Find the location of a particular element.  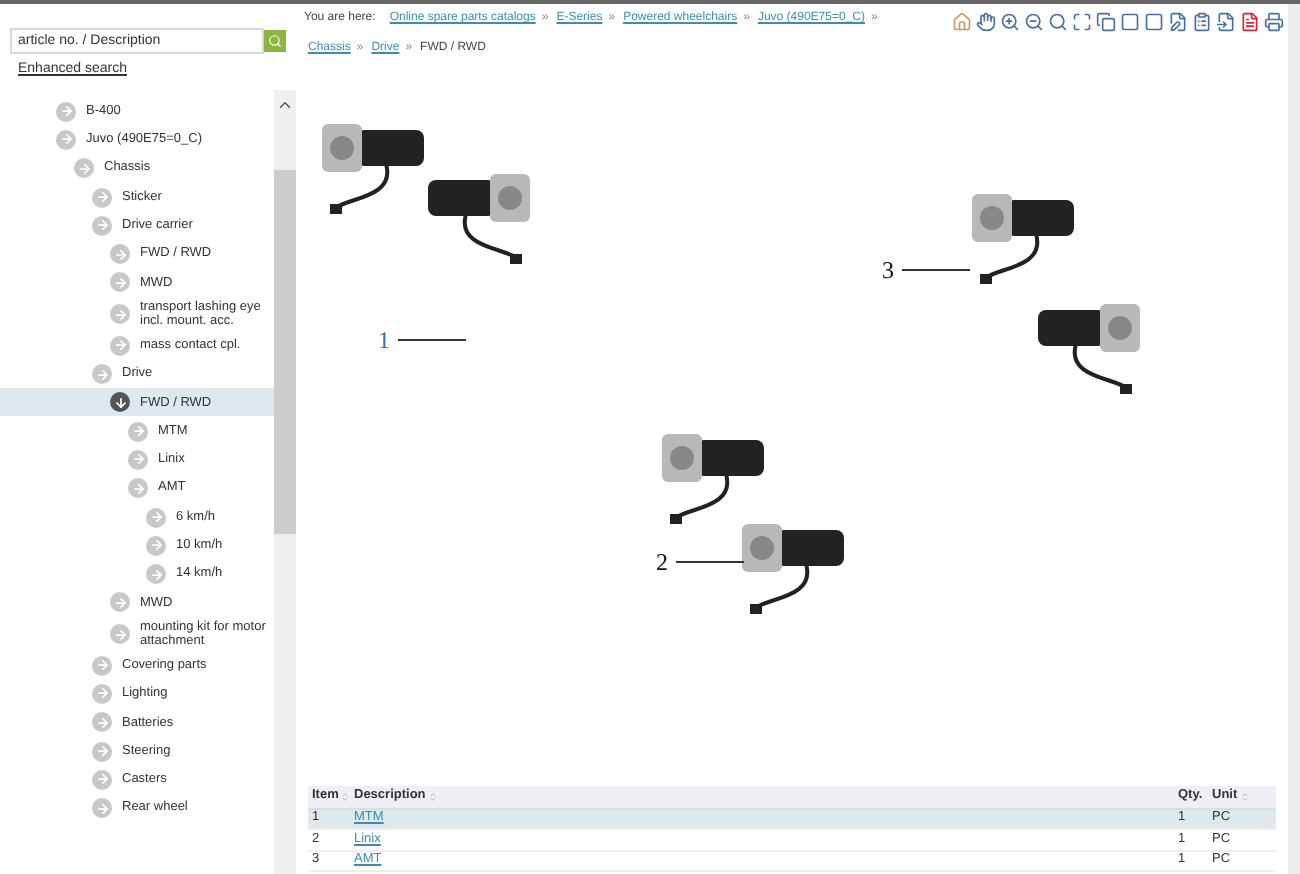

scrollbar is located at coordinates (285, 481).